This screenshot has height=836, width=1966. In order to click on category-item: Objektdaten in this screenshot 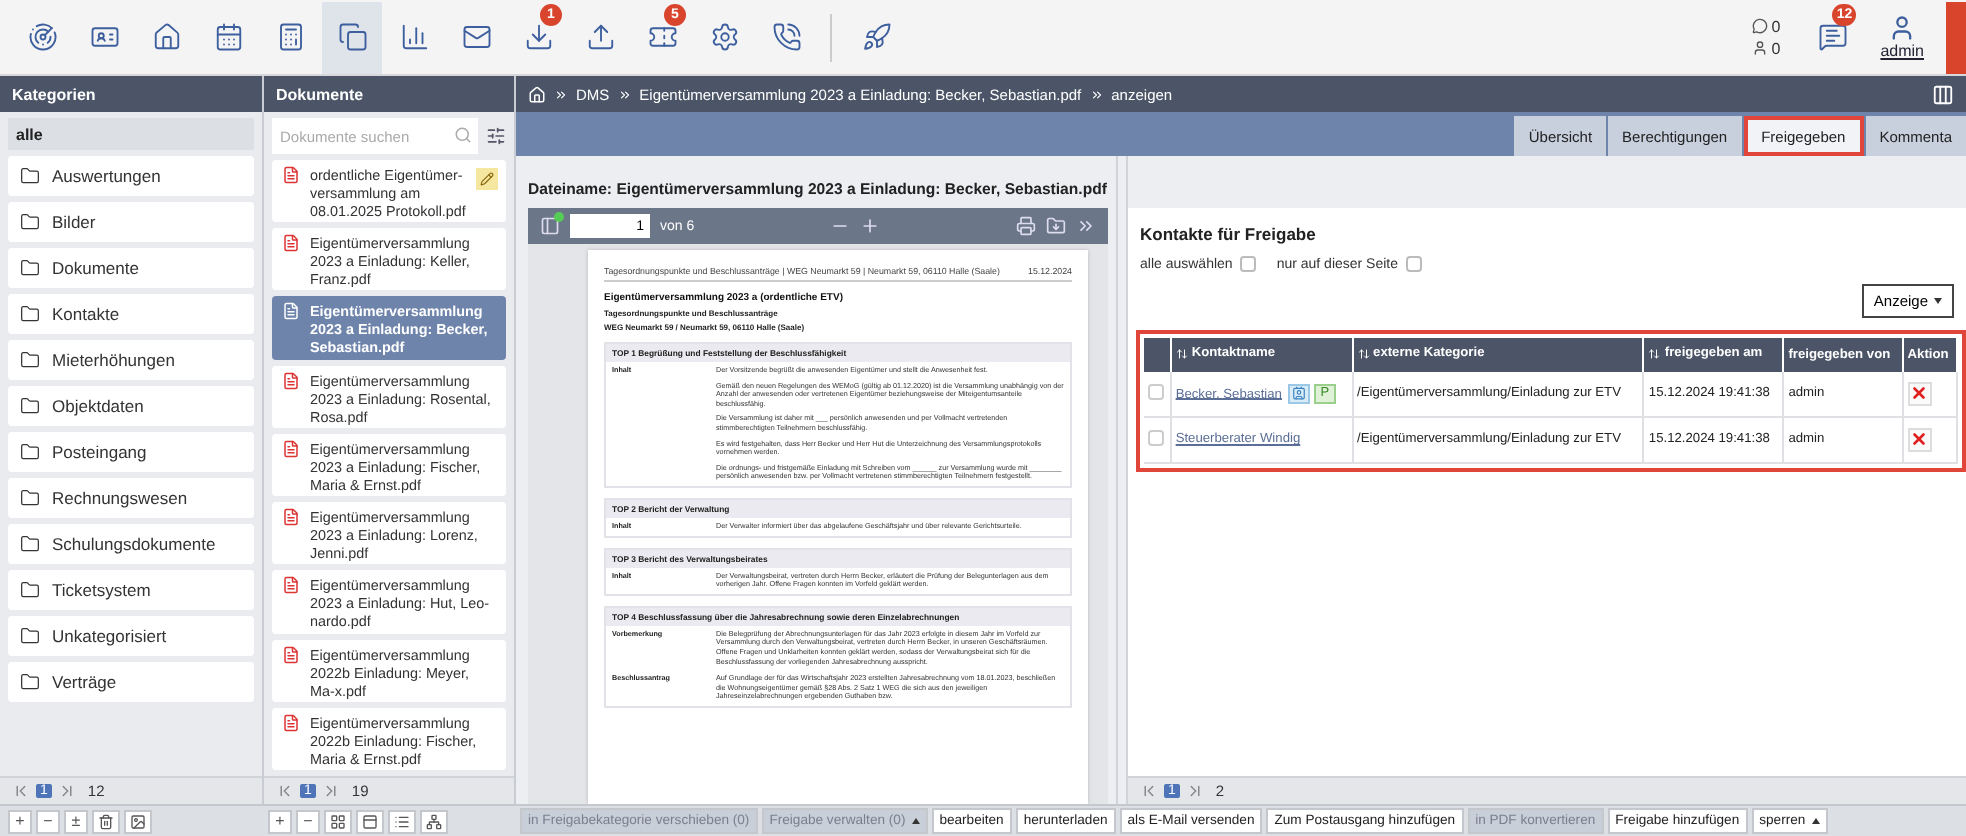, I will do `click(131, 406)`.